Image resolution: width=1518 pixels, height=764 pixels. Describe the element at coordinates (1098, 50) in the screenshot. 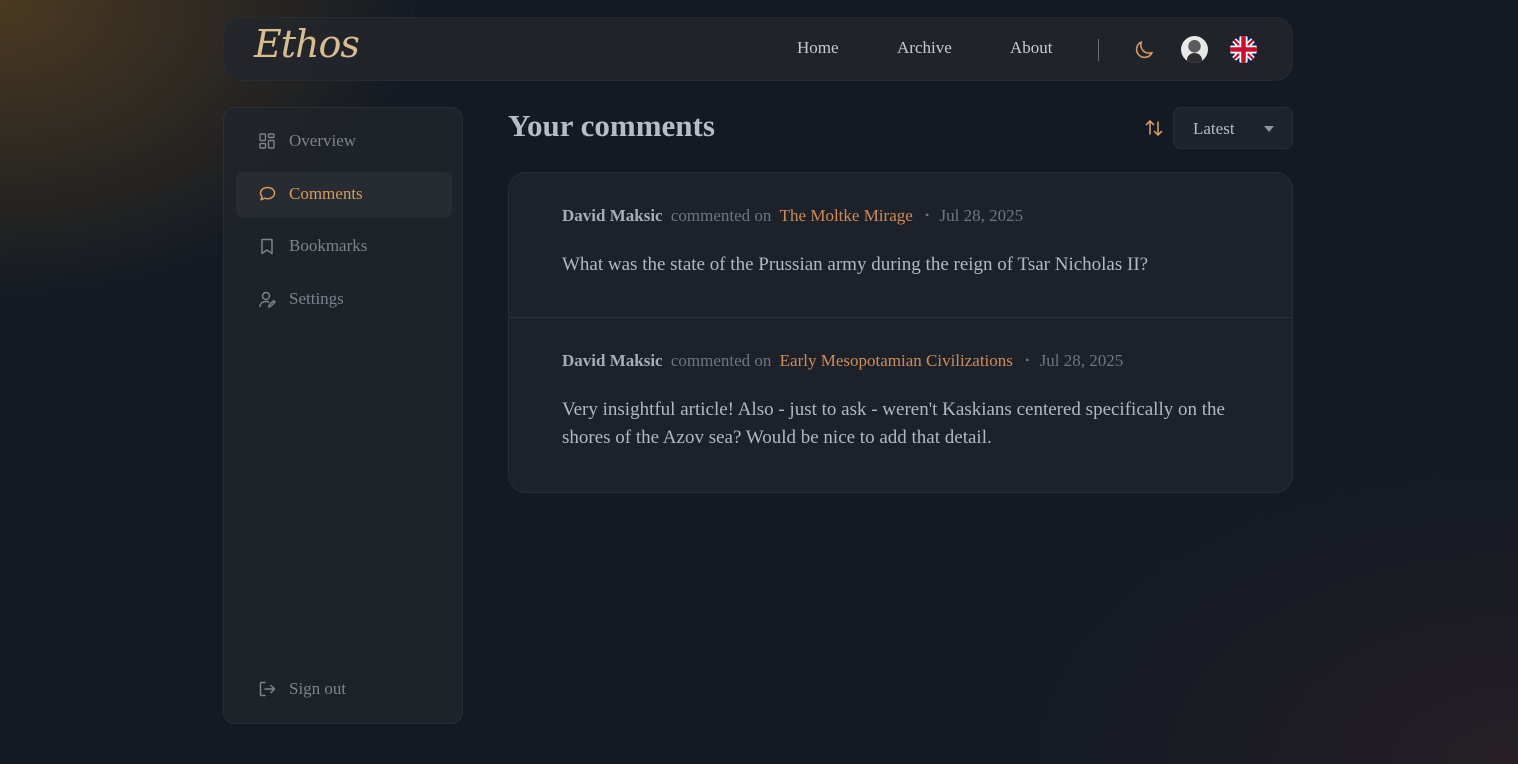

I see `nav-divider` at that location.